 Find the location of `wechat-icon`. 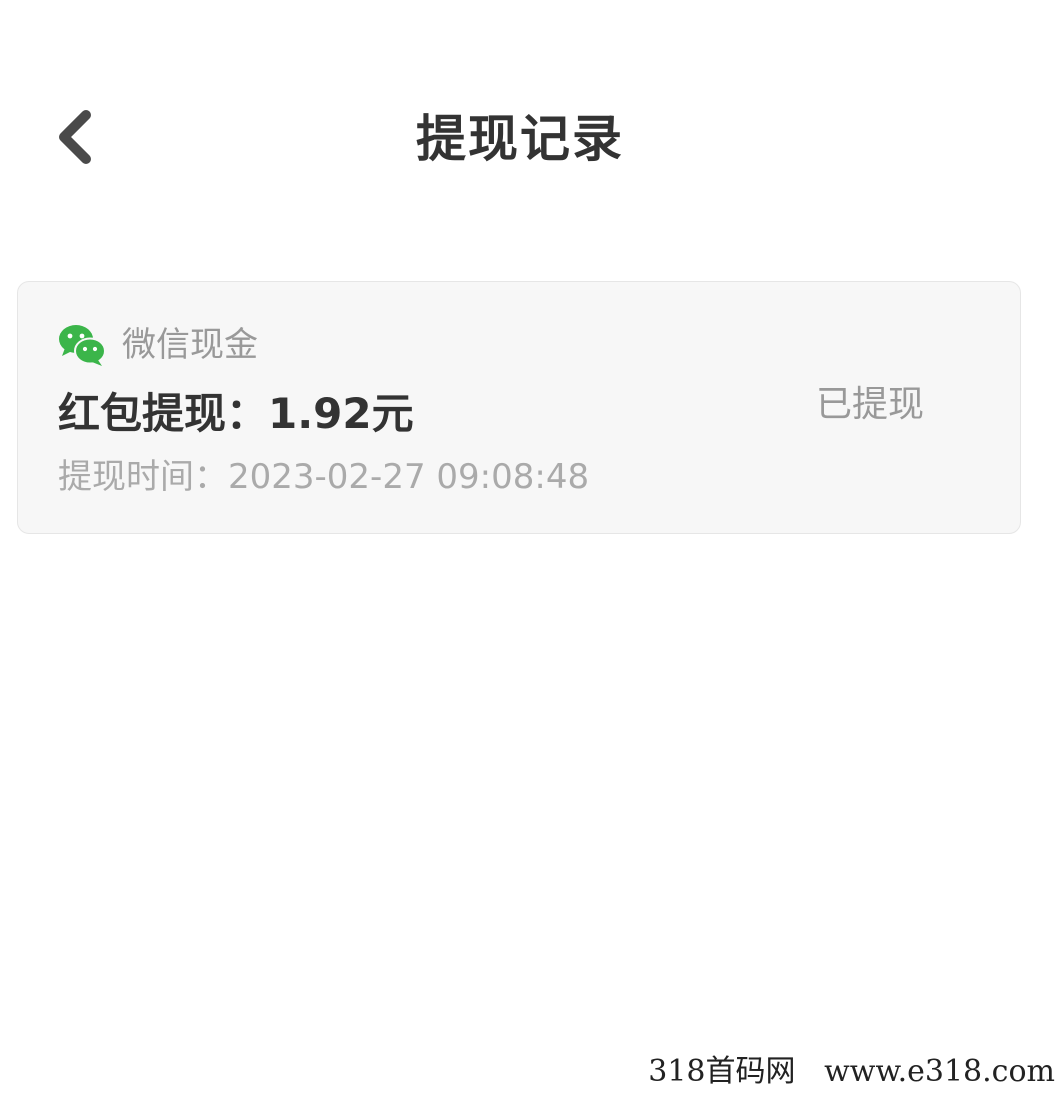

wechat-icon is located at coordinates (82, 345).